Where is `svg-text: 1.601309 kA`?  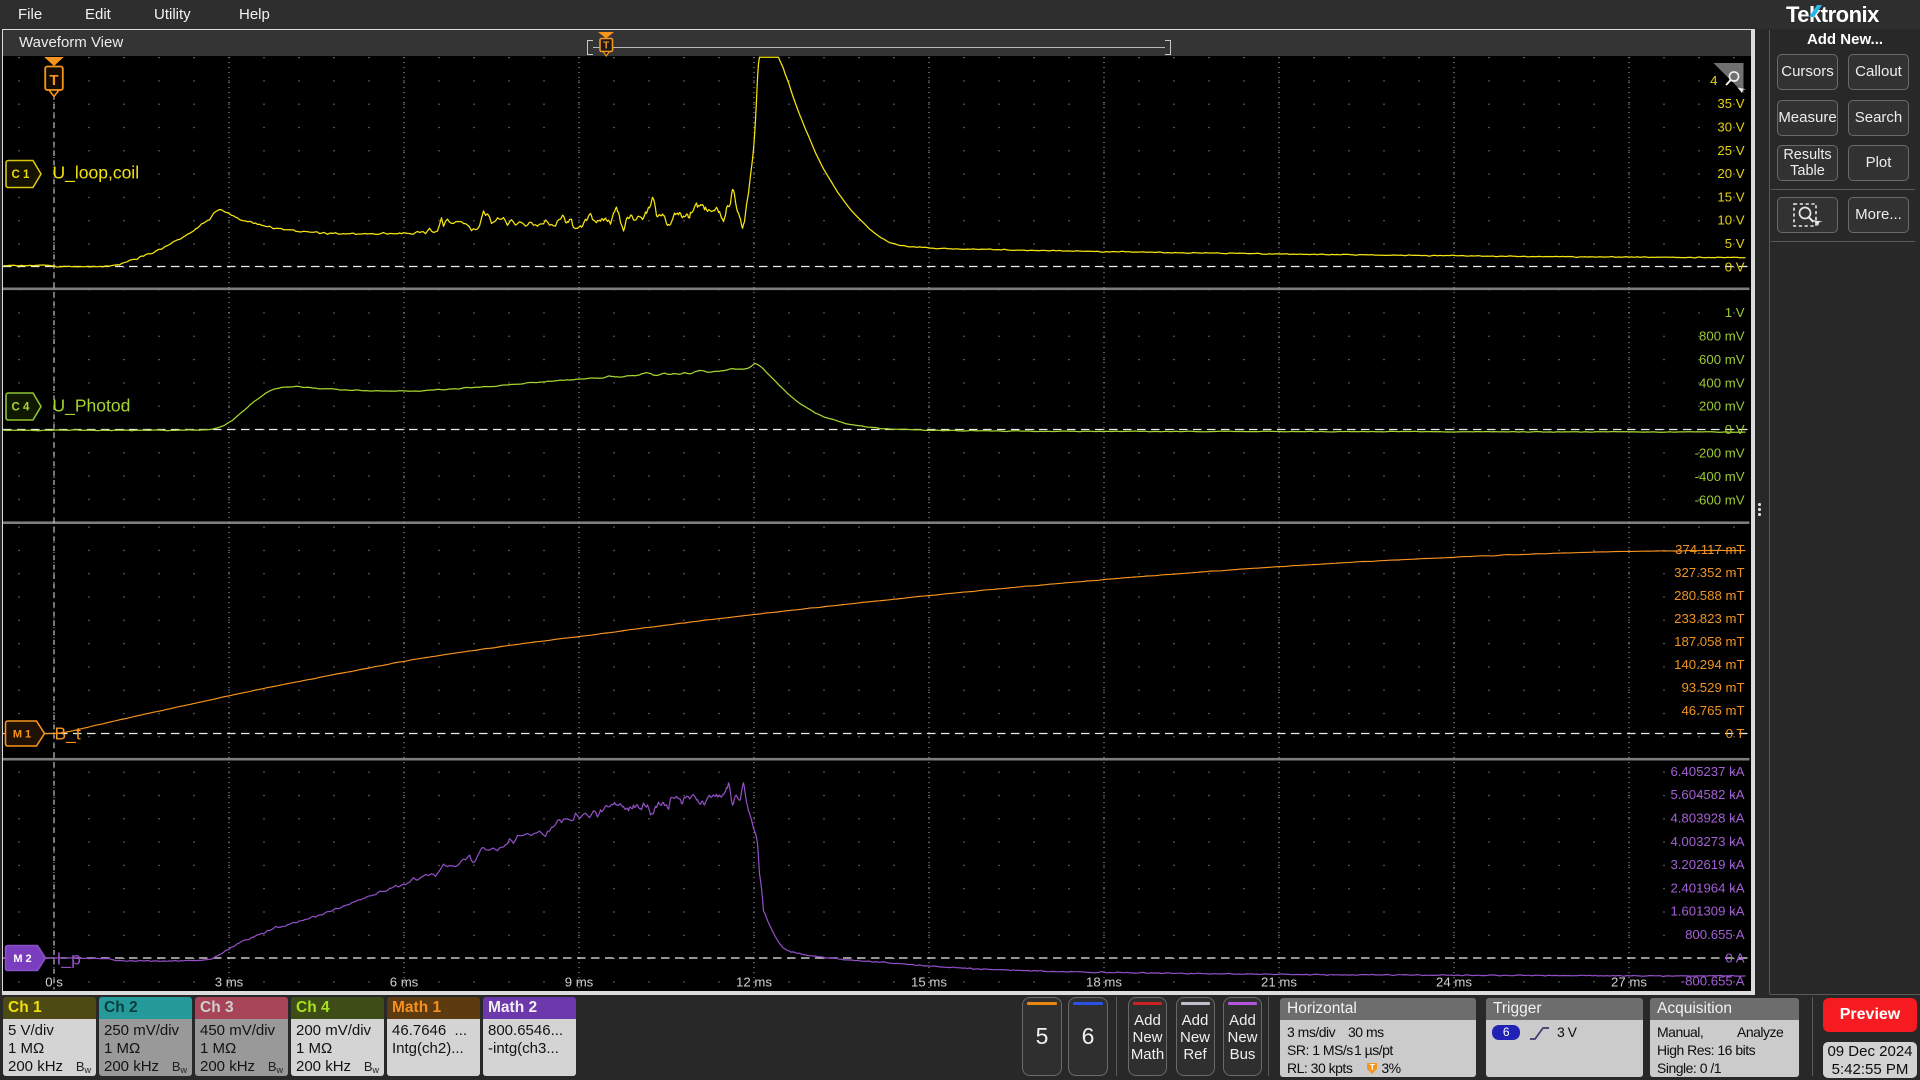 svg-text: 1.601309 kA is located at coordinates (1707, 910).